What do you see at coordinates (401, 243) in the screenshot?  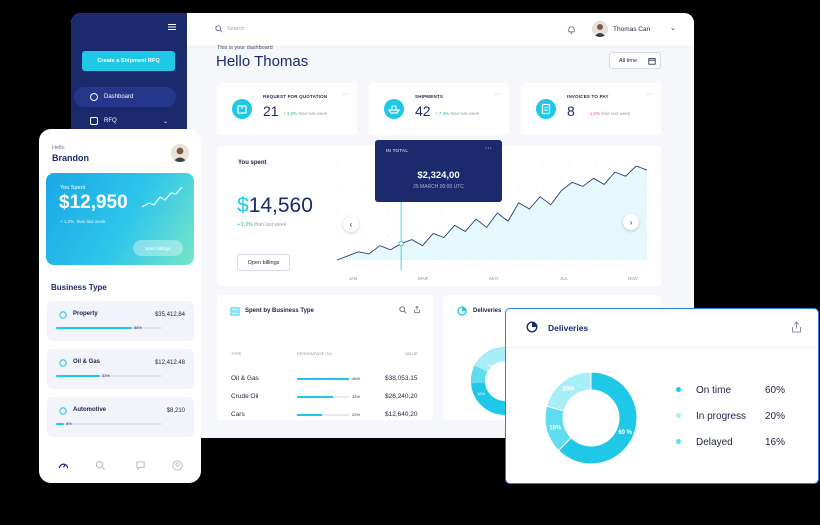 I see `data-point-highlight` at bounding box center [401, 243].